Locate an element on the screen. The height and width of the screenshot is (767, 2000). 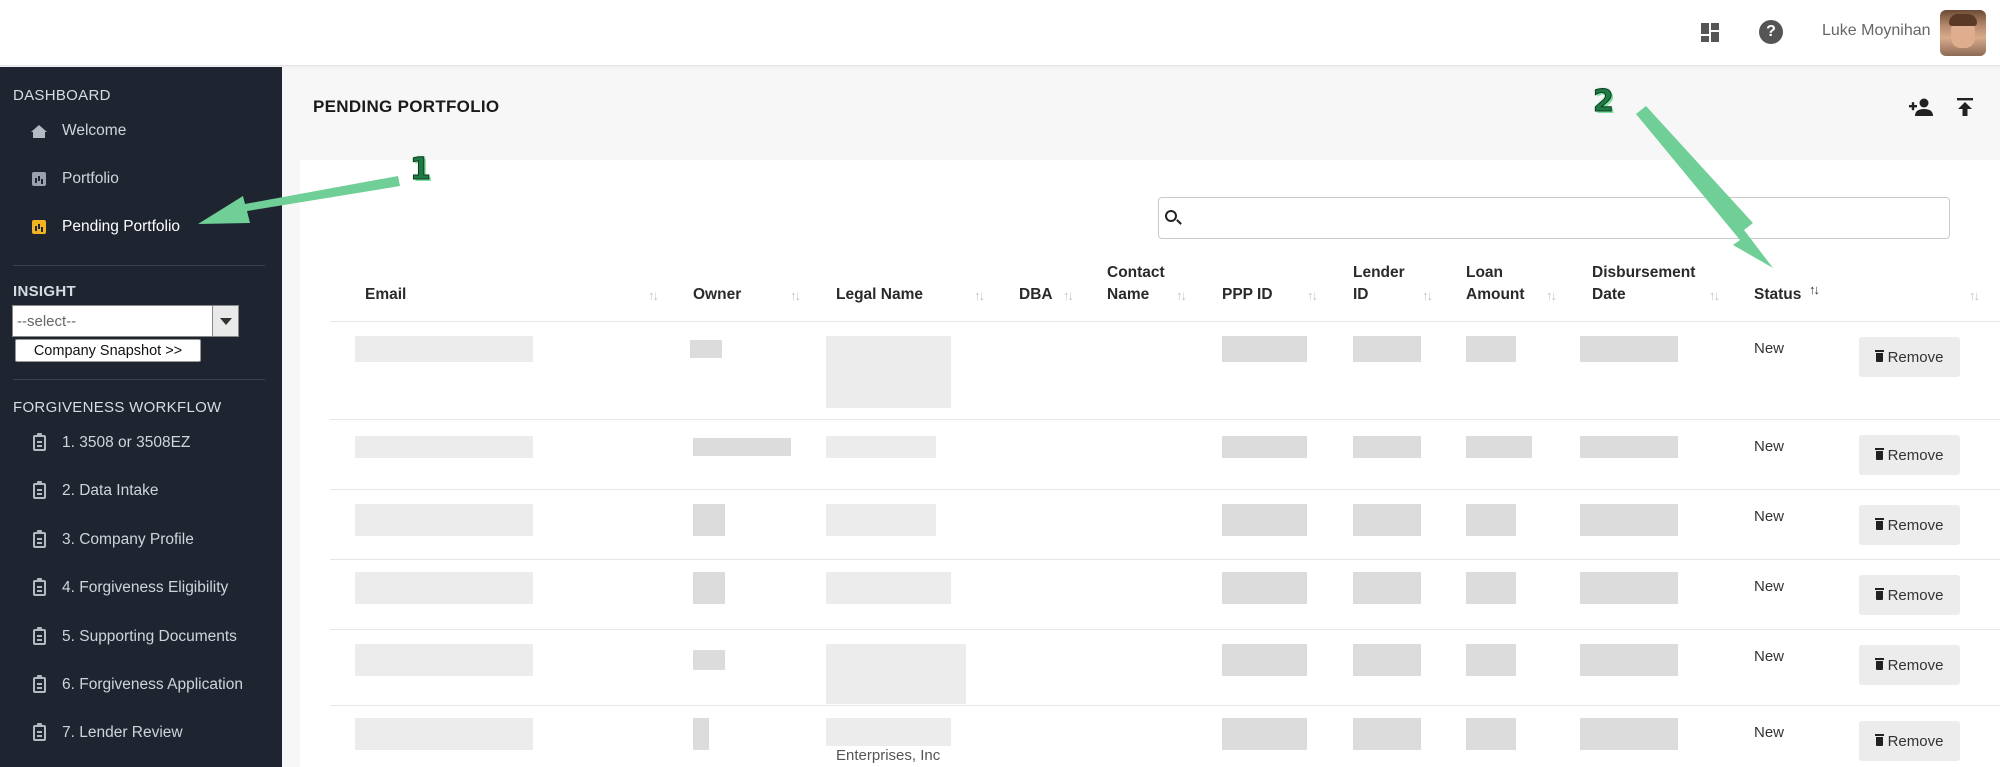
sidebar-item-pending-portfolio: Pending Portfolio is located at coordinates (141, 227).